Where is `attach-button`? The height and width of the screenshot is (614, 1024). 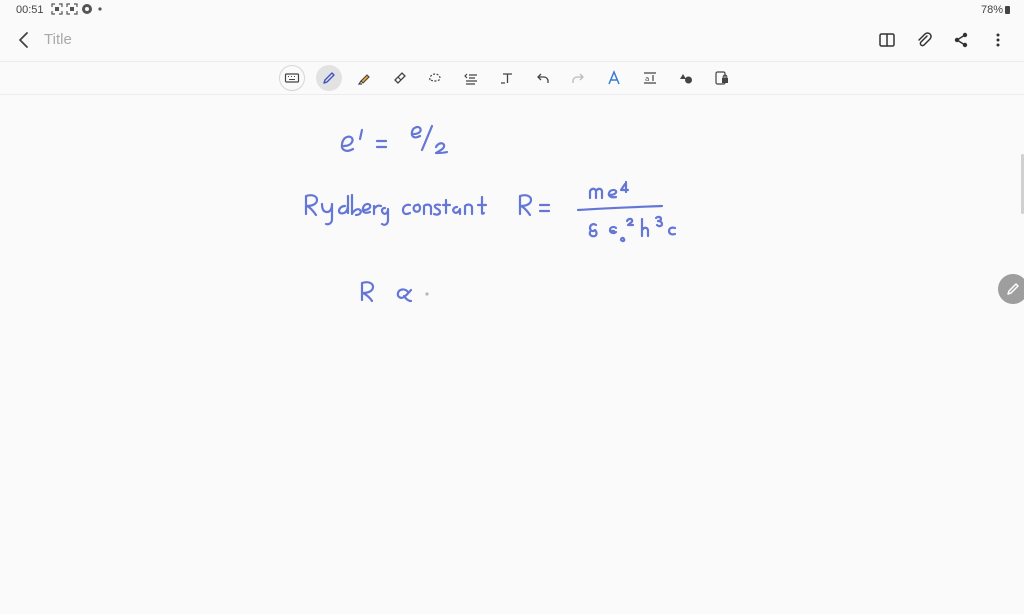 attach-button is located at coordinates (924, 40).